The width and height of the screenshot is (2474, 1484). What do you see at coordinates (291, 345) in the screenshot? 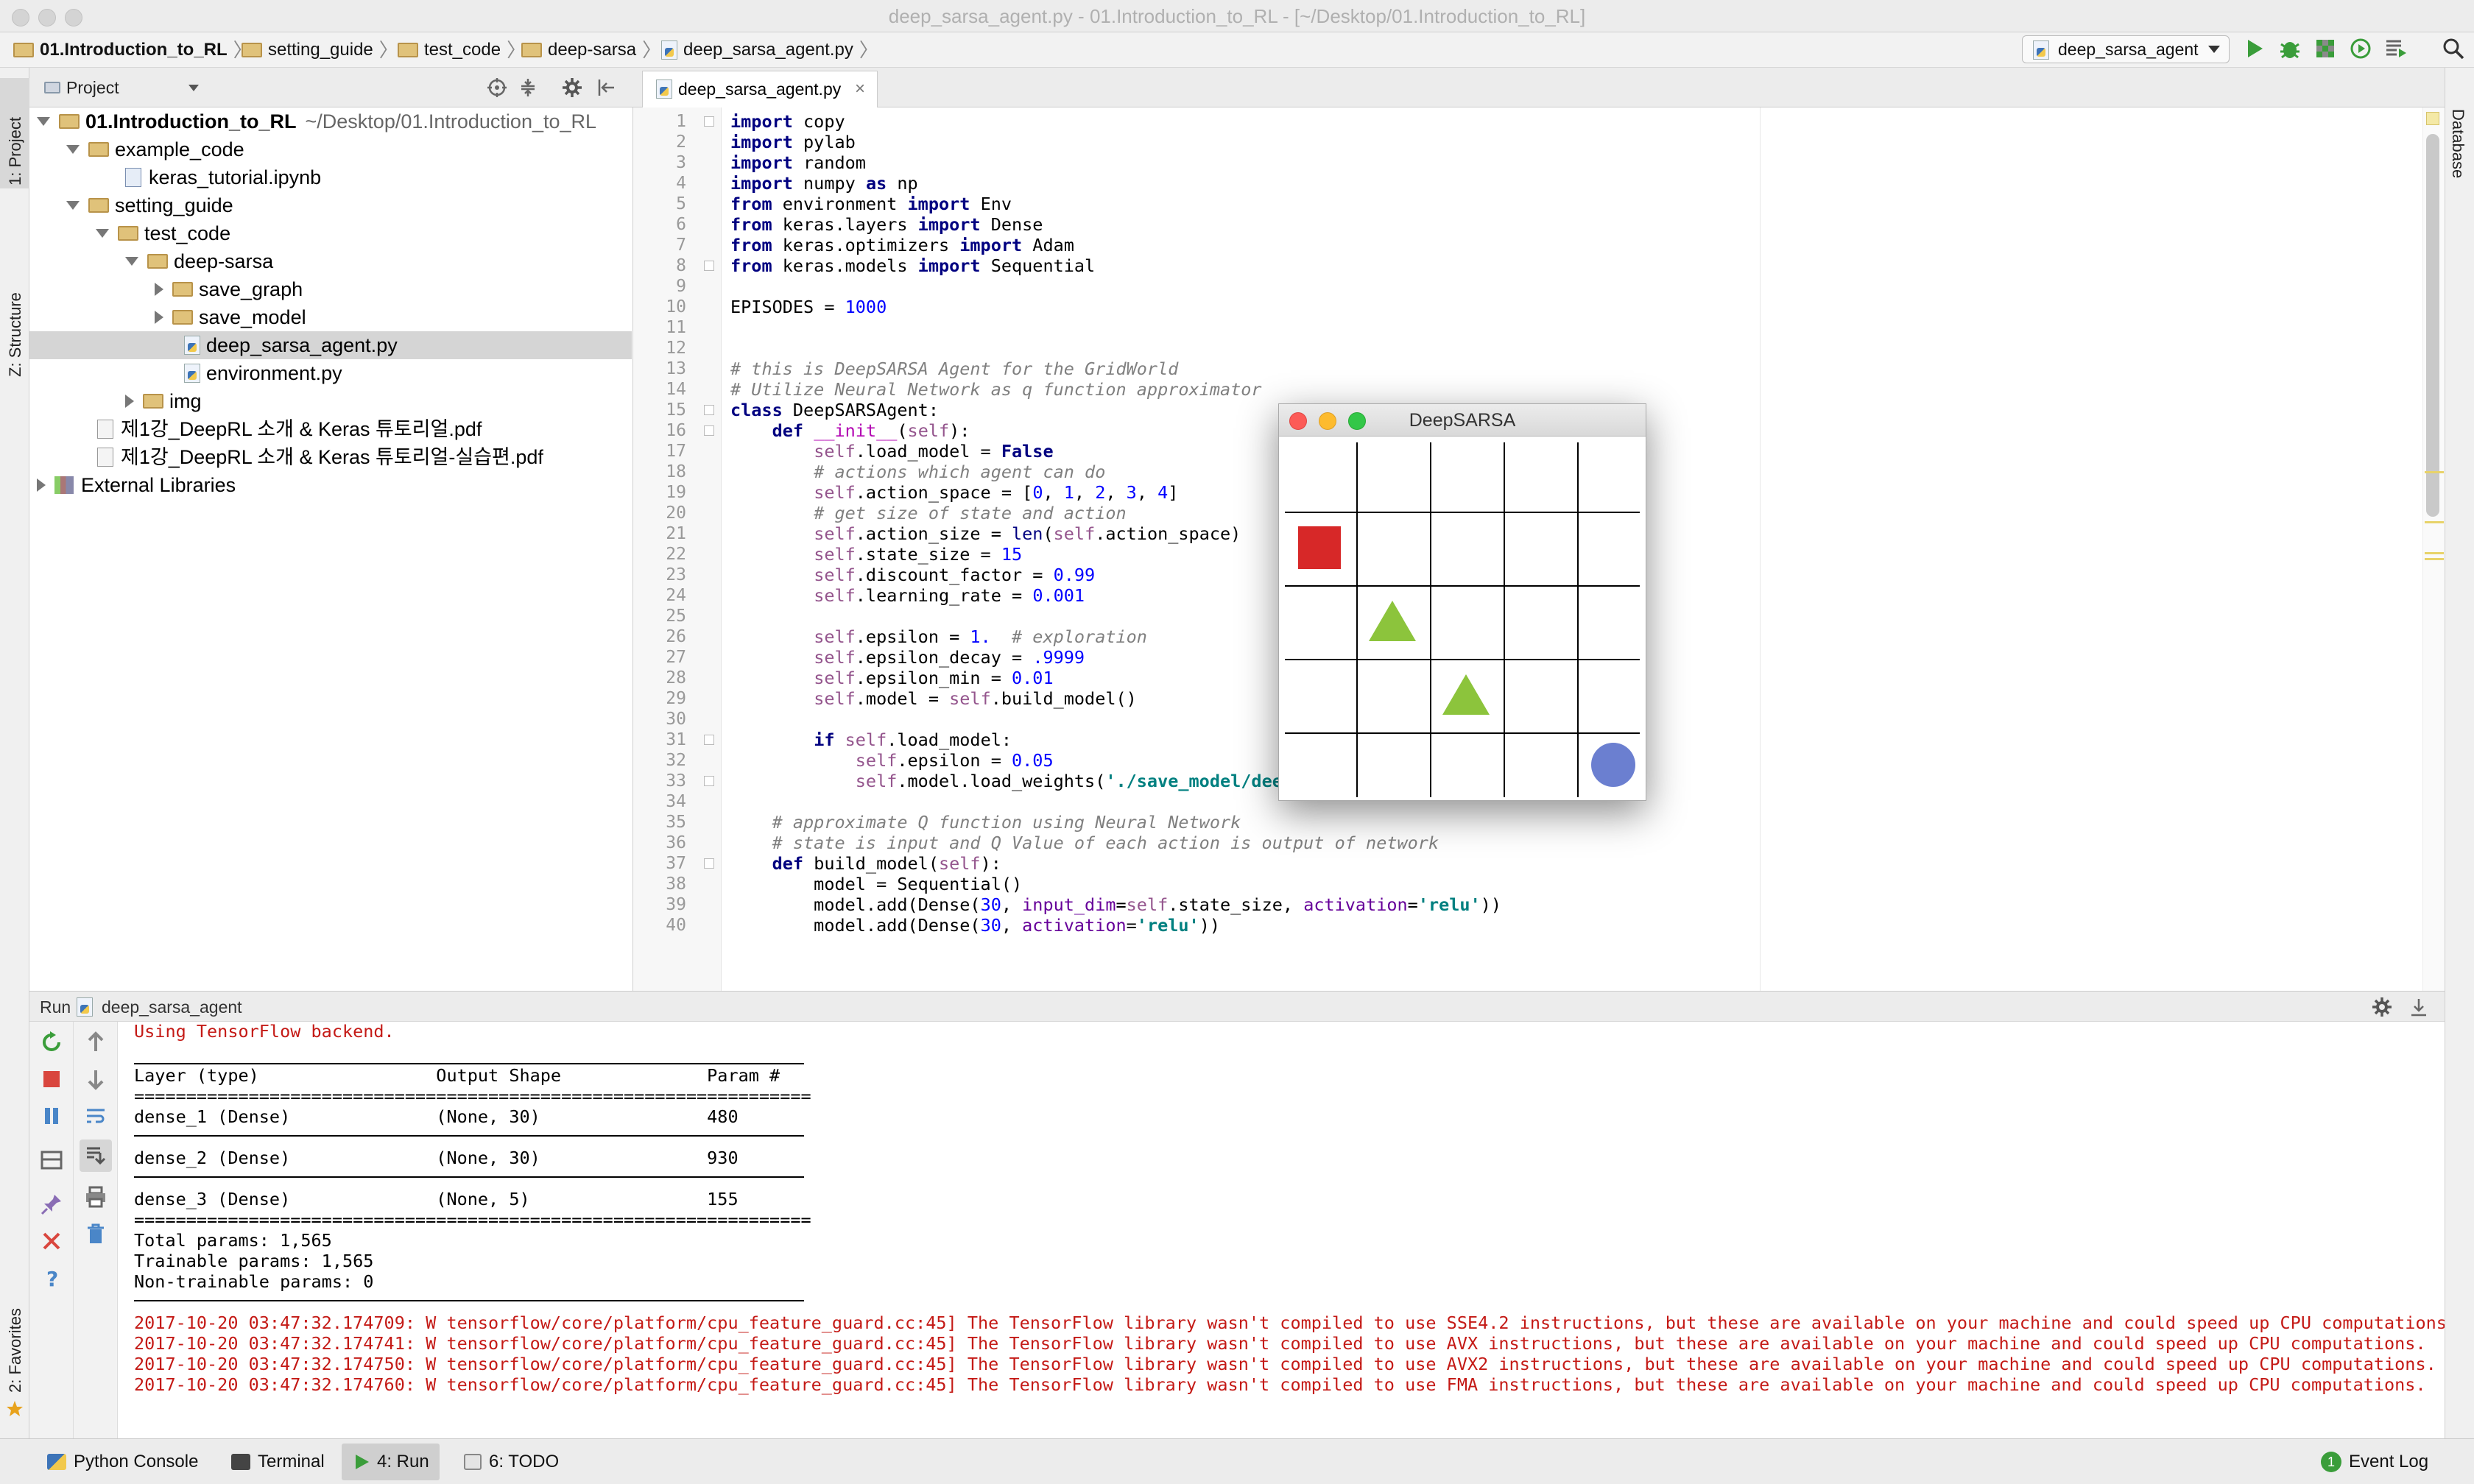
I see `tree-item-deep-sarsa-agent: deep_sarsa_agent.py` at bounding box center [291, 345].